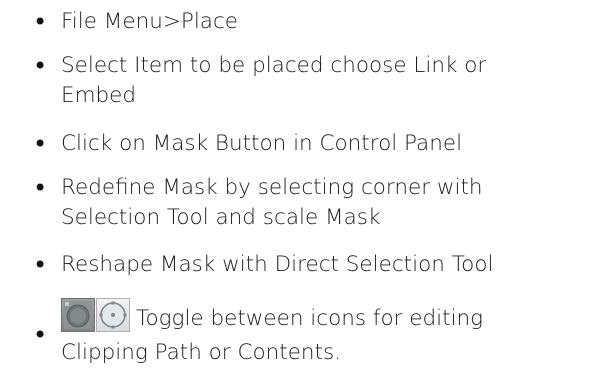 The height and width of the screenshot is (390, 602). Describe the element at coordinates (78, 315) in the screenshot. I see `content-grabber-icon` at that location.